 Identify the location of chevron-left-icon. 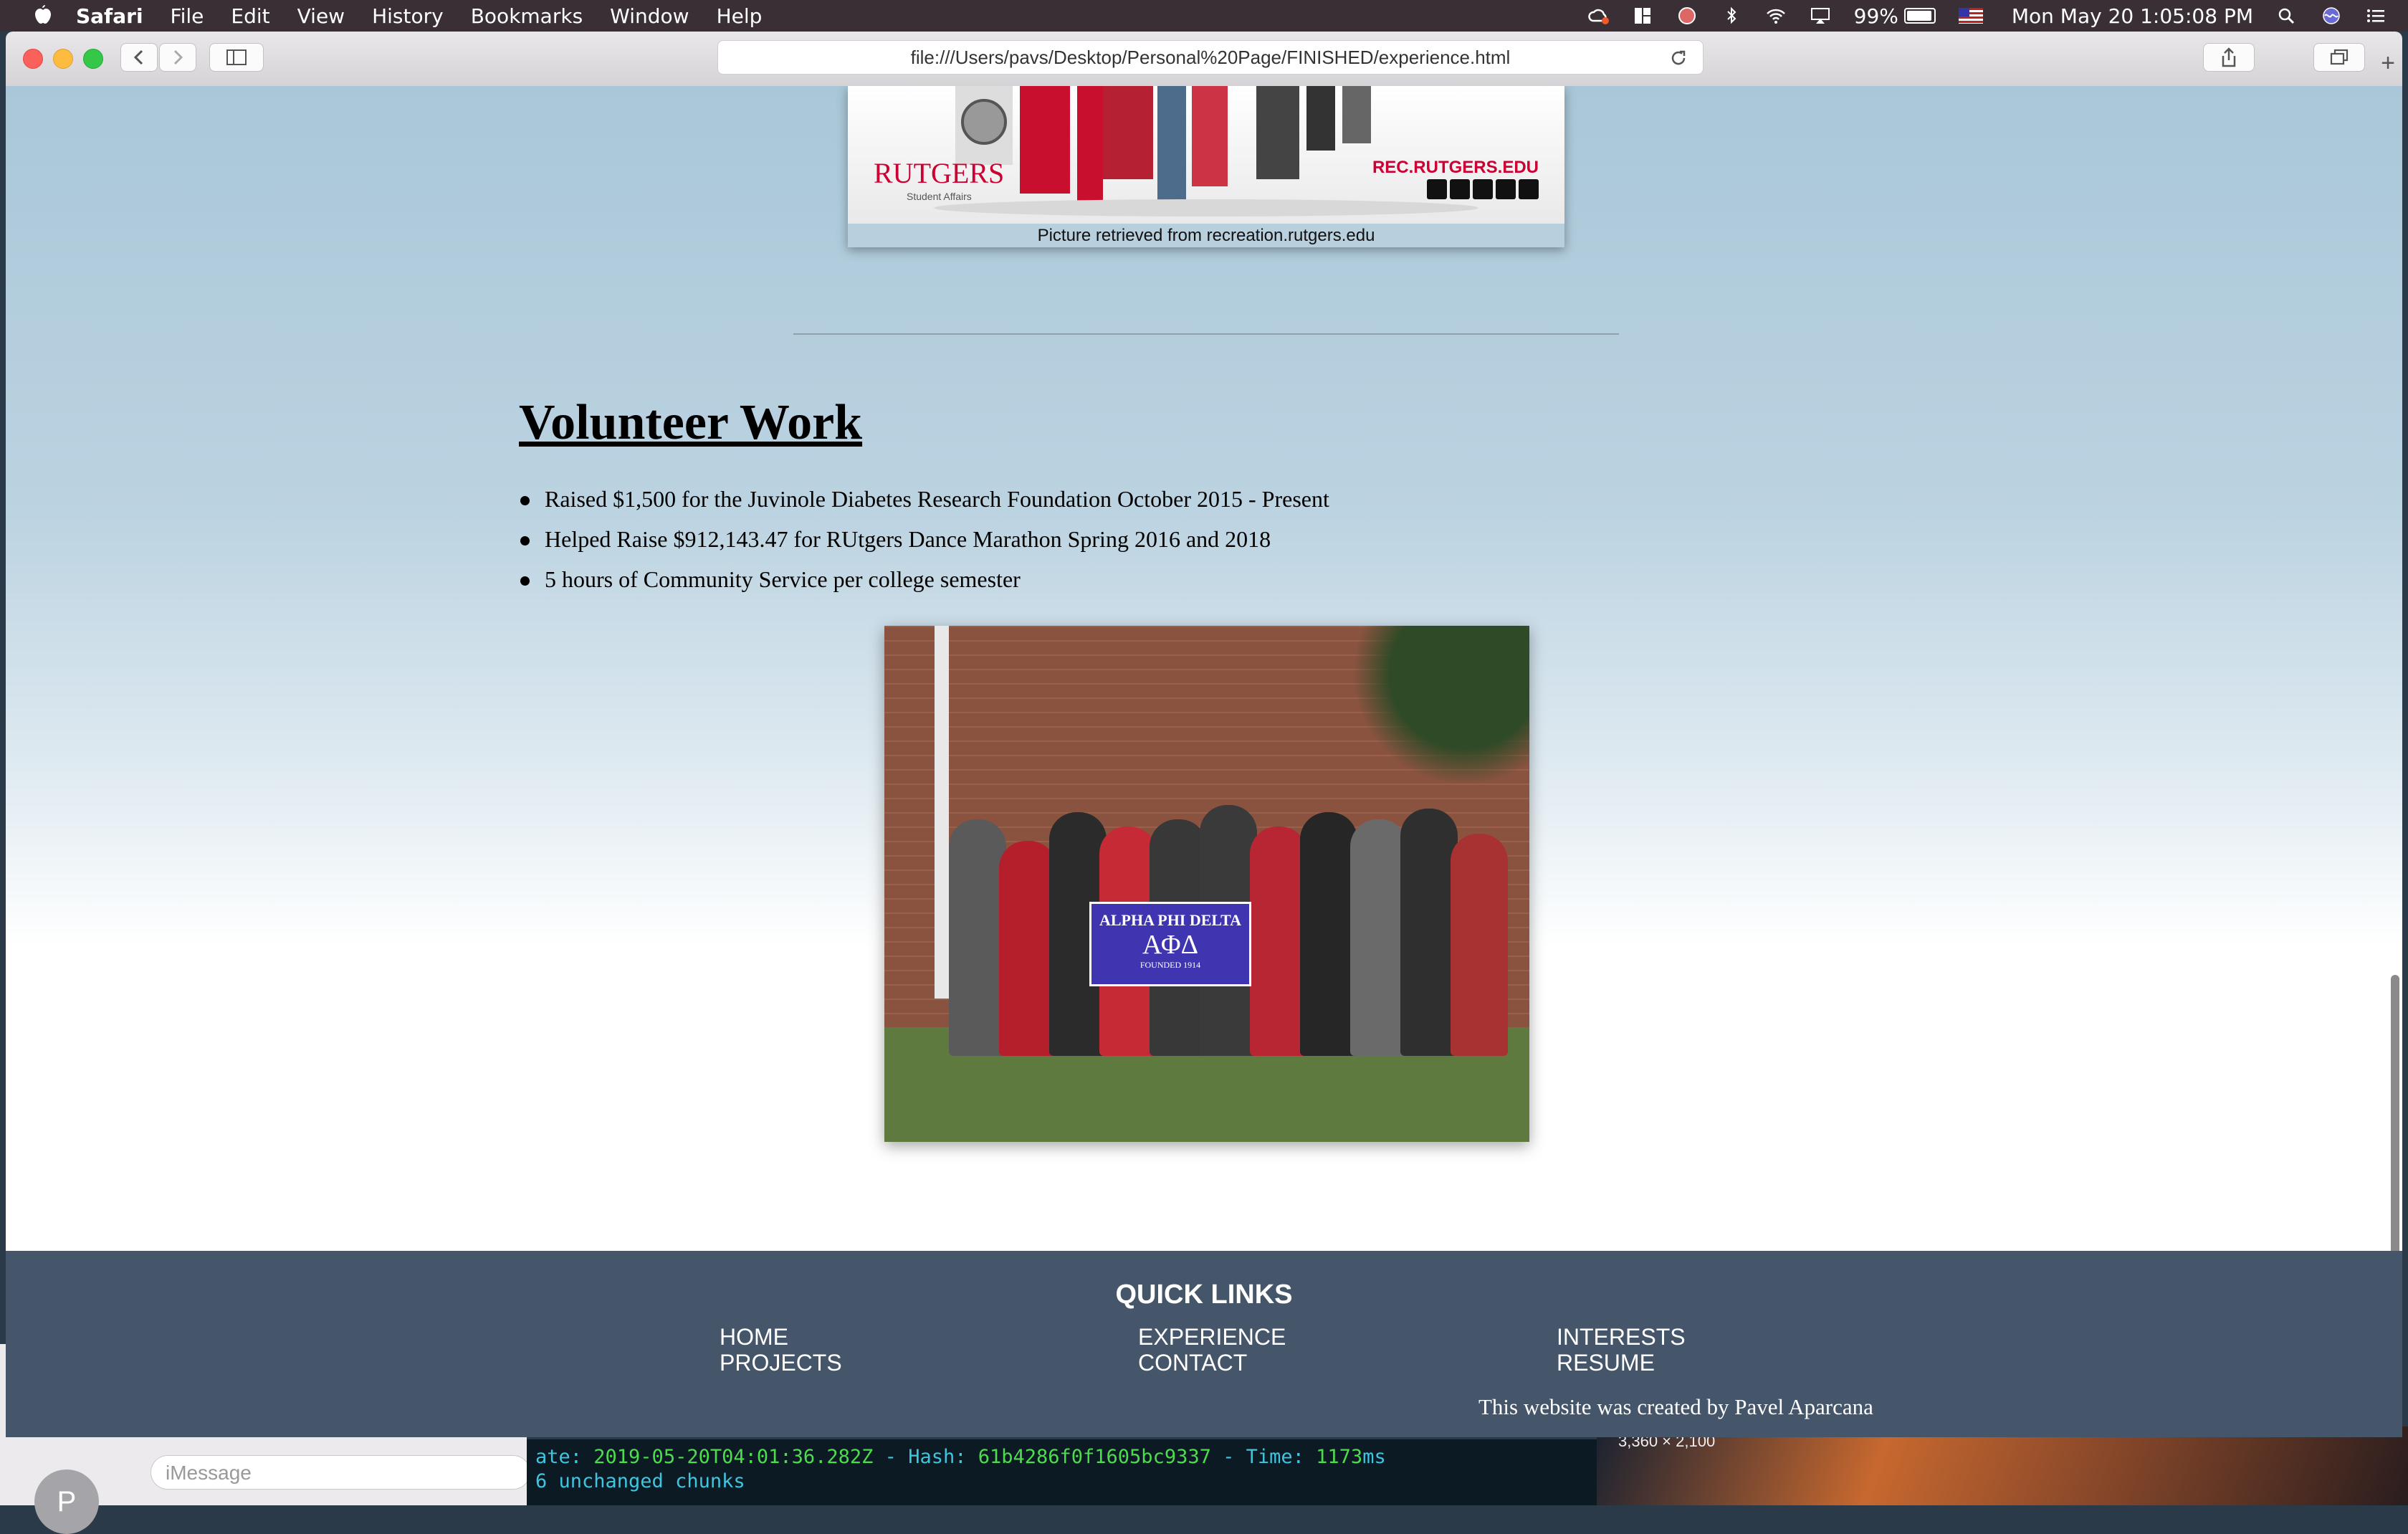
(138, 57).